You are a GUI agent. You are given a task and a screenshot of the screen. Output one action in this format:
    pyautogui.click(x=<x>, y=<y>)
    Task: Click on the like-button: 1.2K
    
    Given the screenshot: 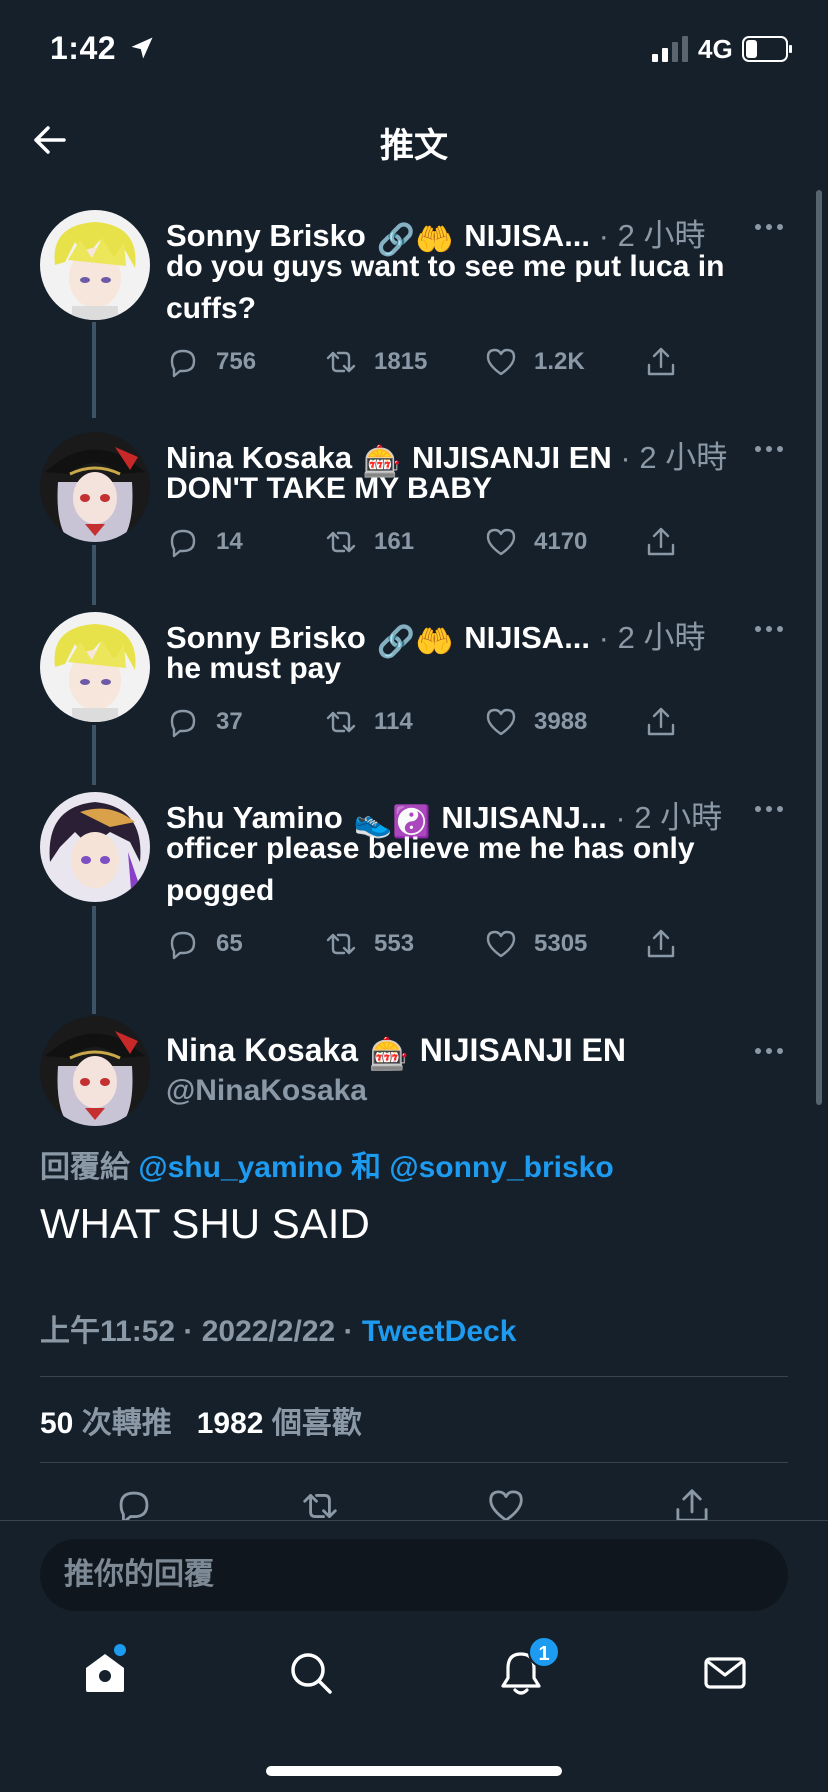 What is the action you would take?
    pyautogui.click(x=534, y=362)
    